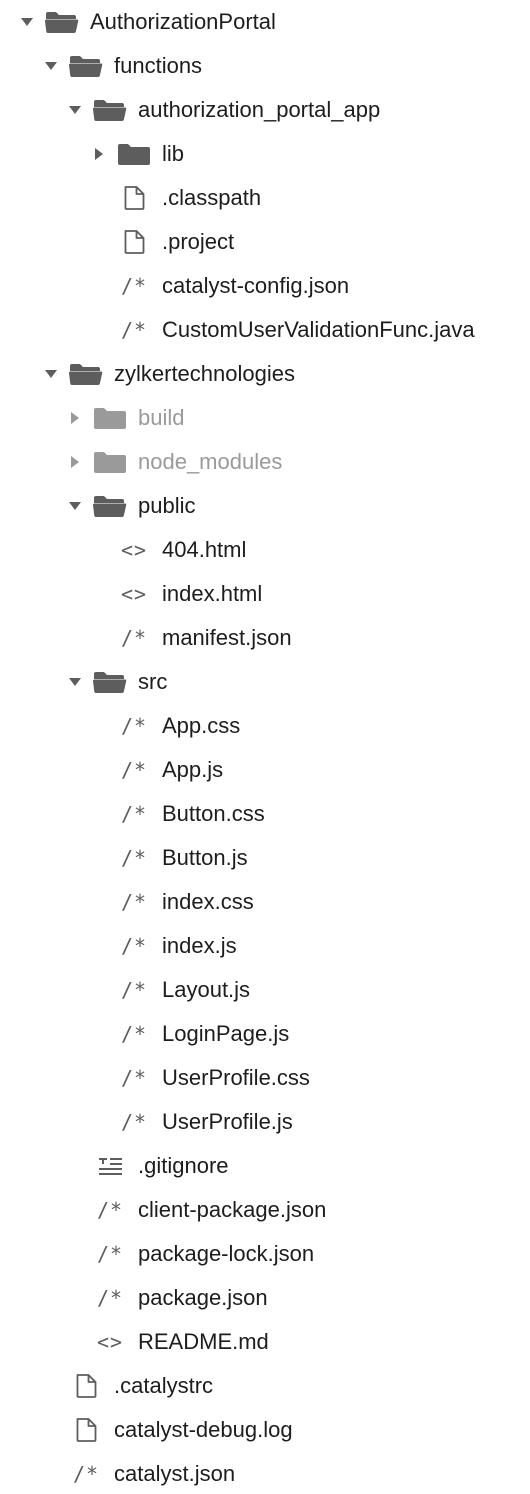  What do you see at coordinates (265, 418) in the screenshot?
I see `tree-folder-build: build` at bounding box center [265, 418].